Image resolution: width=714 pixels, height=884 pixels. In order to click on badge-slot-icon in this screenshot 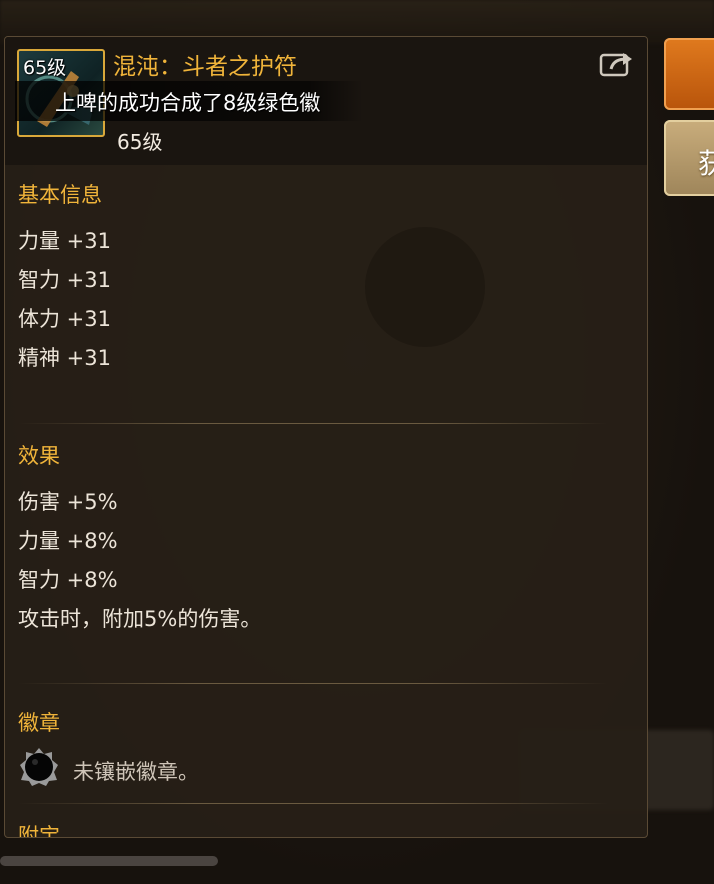, I will do `click(39, 767)`.